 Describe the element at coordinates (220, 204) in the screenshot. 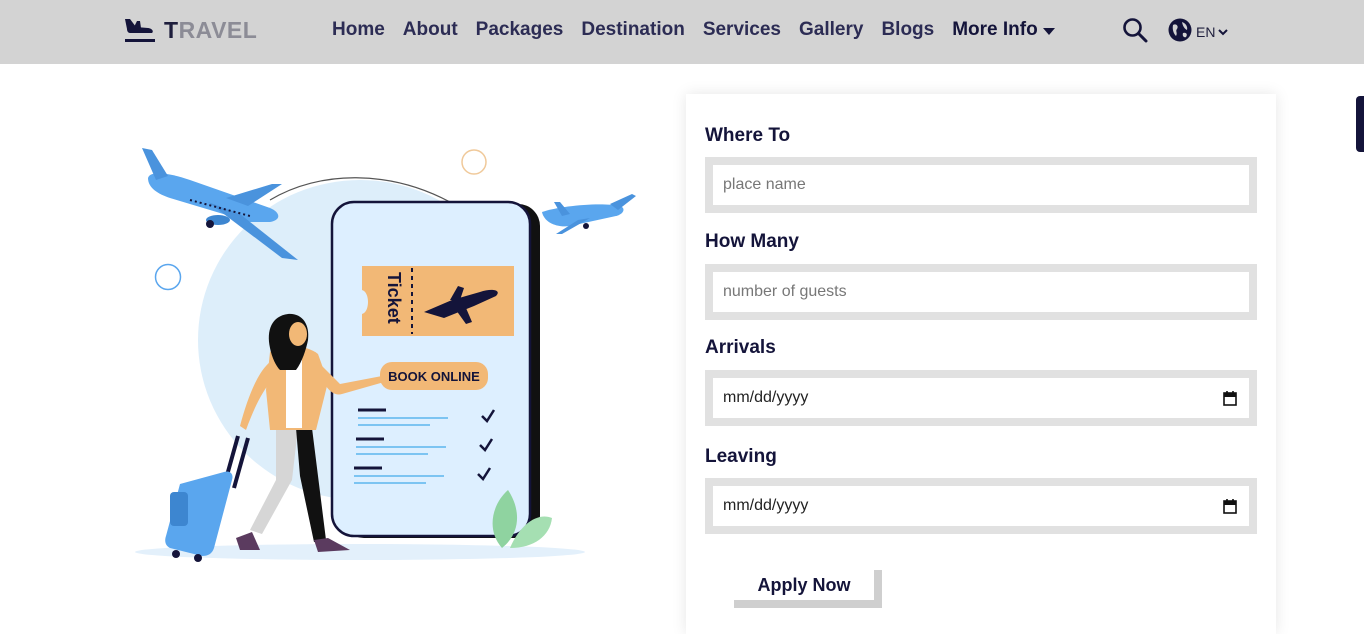

I see `airplane-large-icon` at that location.